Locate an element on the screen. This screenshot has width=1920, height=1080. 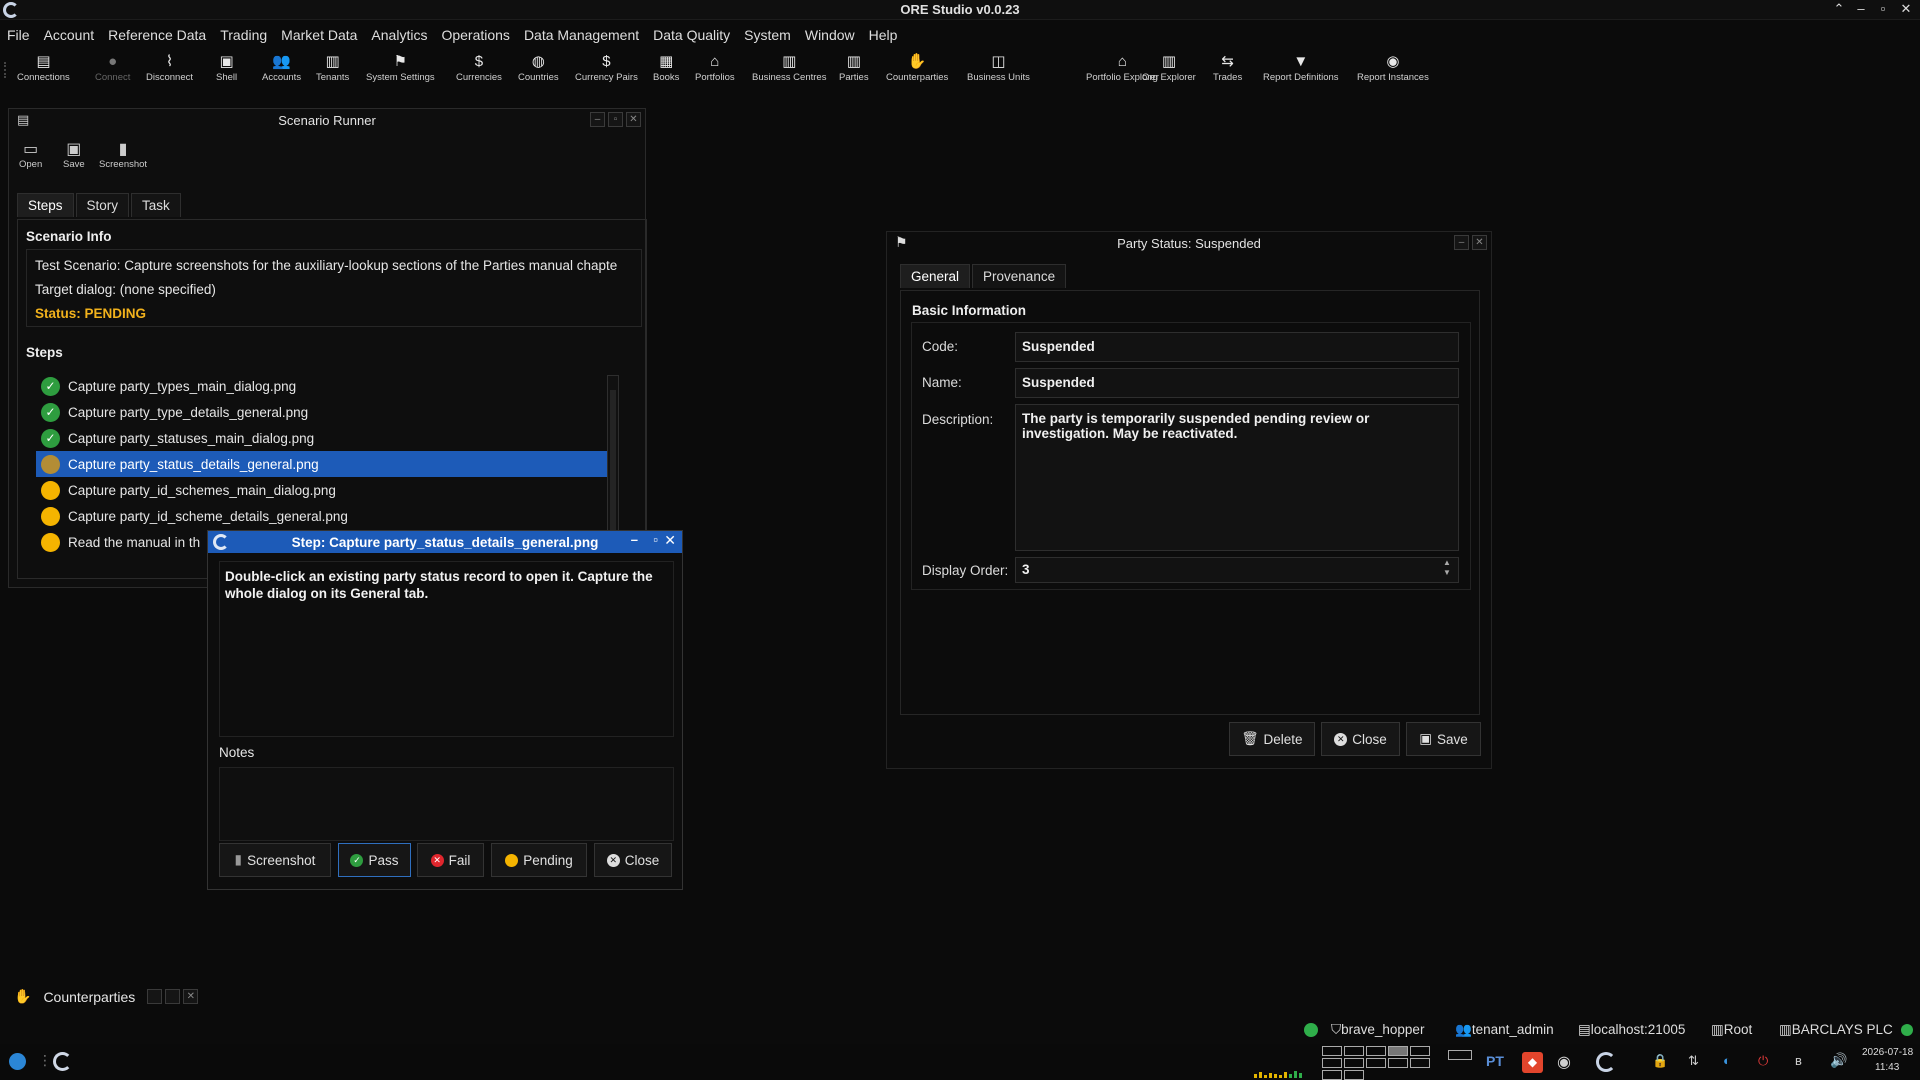
clock-date: 2026-07-18 is located at coordinates (1887, 1052).